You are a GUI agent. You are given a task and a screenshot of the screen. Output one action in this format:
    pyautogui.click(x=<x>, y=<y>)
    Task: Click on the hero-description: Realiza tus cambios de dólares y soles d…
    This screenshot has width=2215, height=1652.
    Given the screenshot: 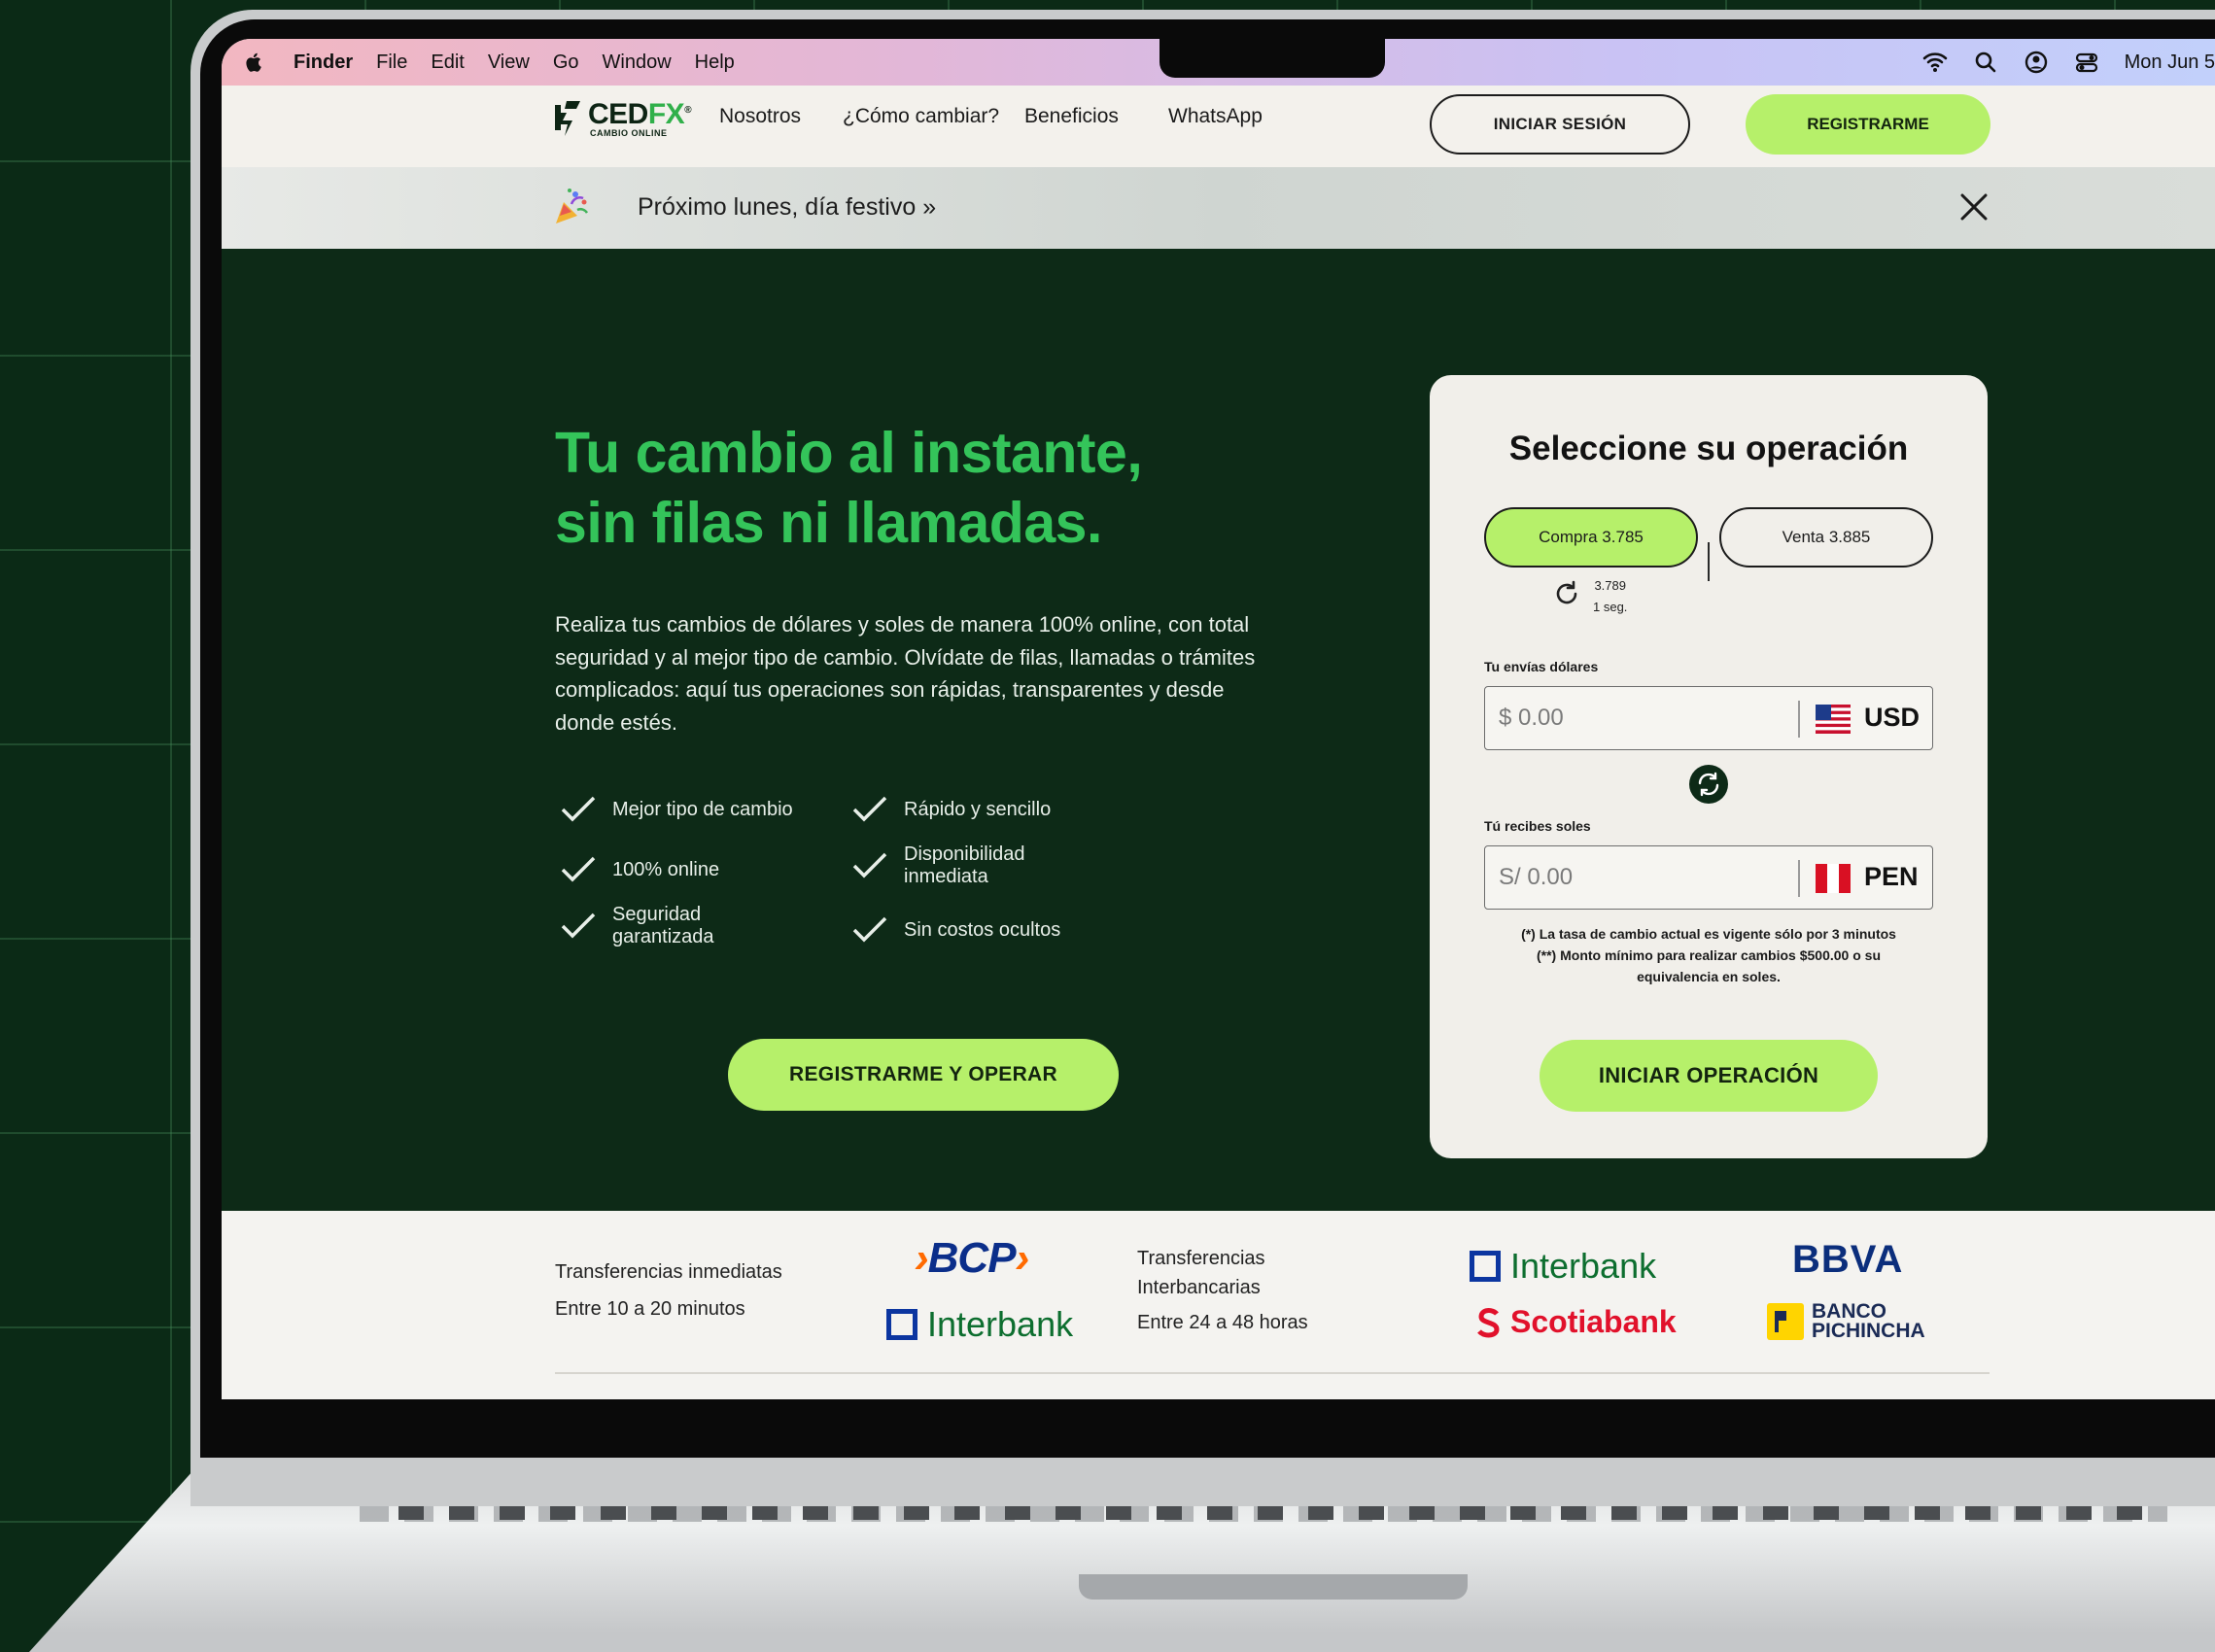 What is the action you would take?
    pyautogui.click(x=905, y=674)
    